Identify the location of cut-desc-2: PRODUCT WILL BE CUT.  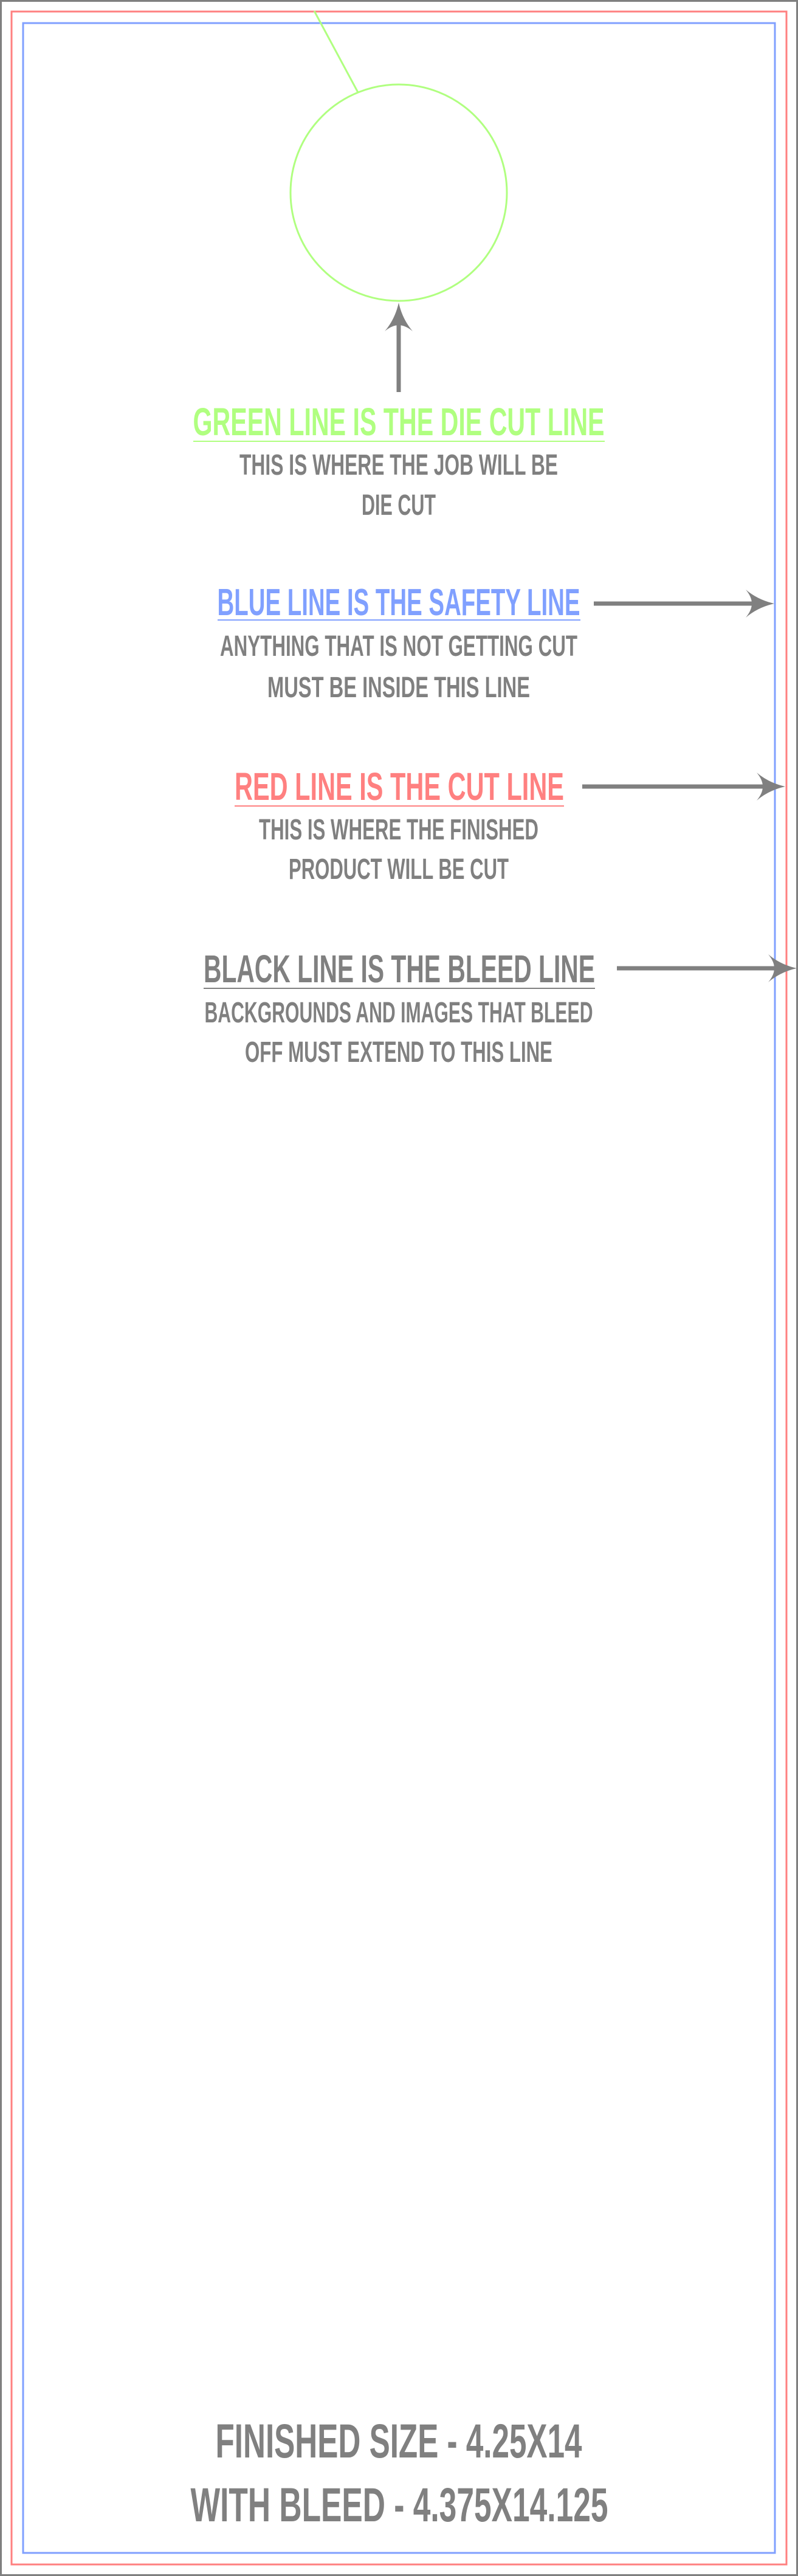
(399, 869).